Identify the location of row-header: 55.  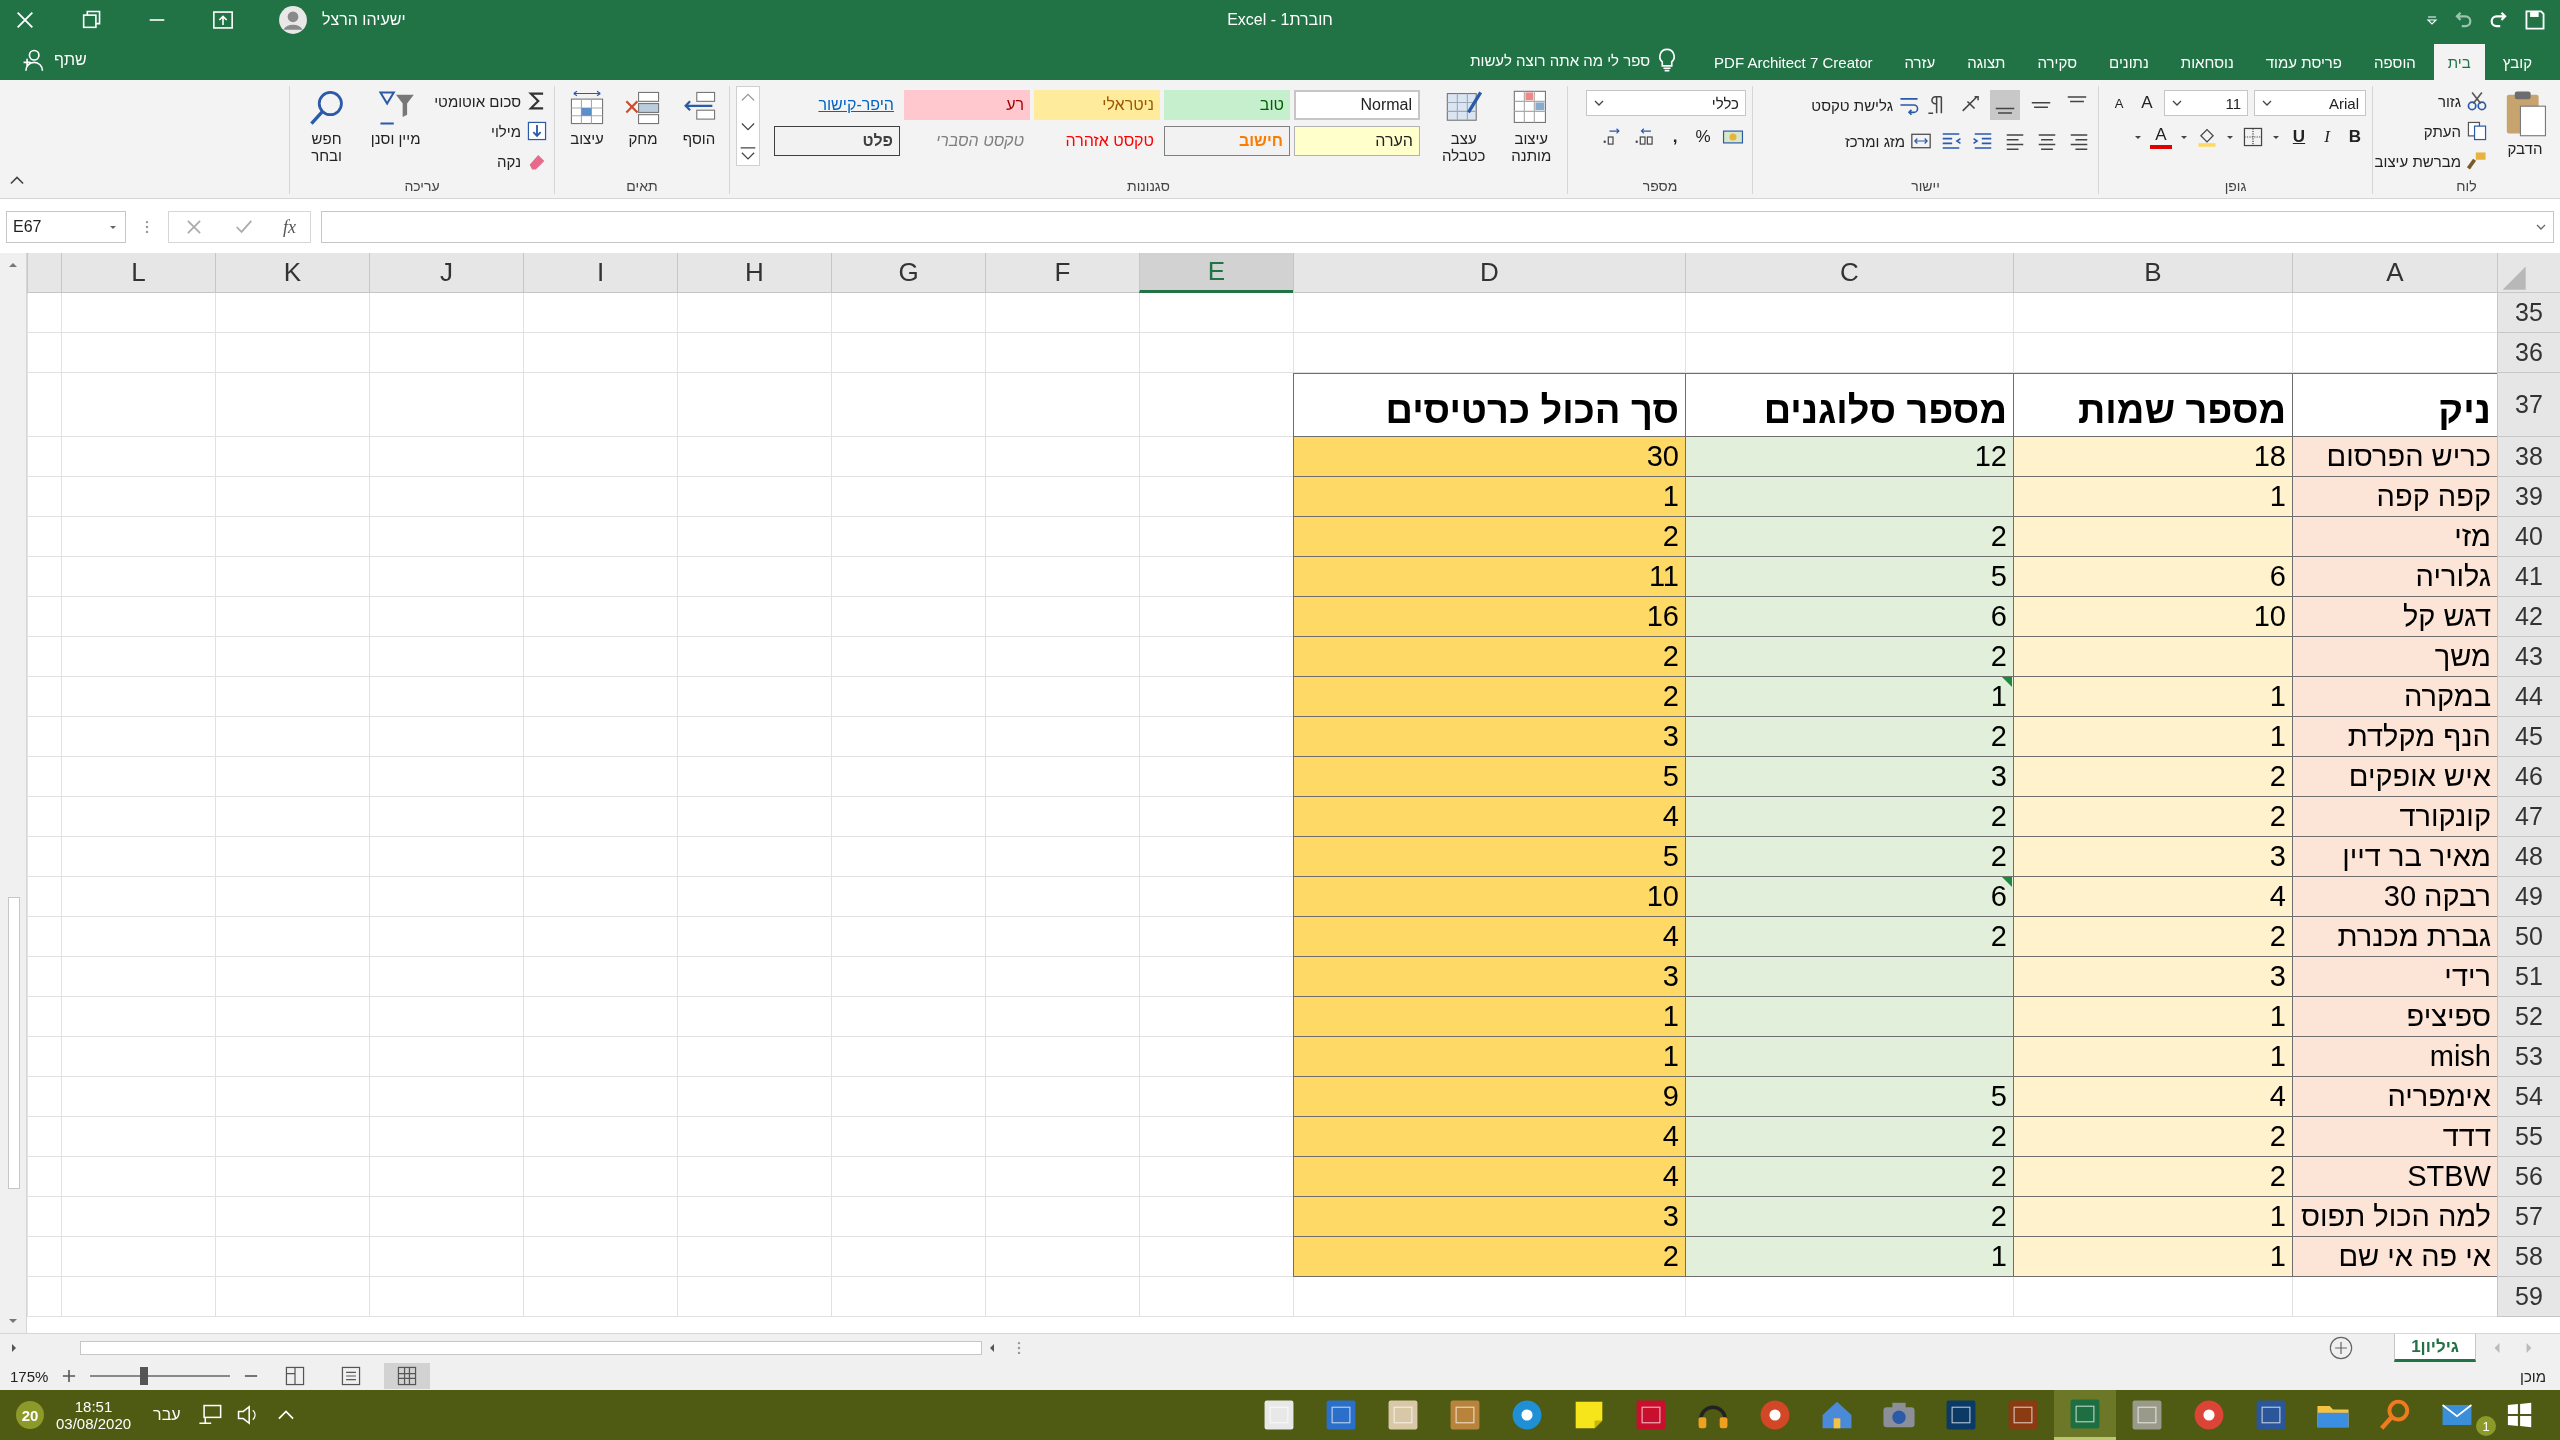
(2528, 1137).